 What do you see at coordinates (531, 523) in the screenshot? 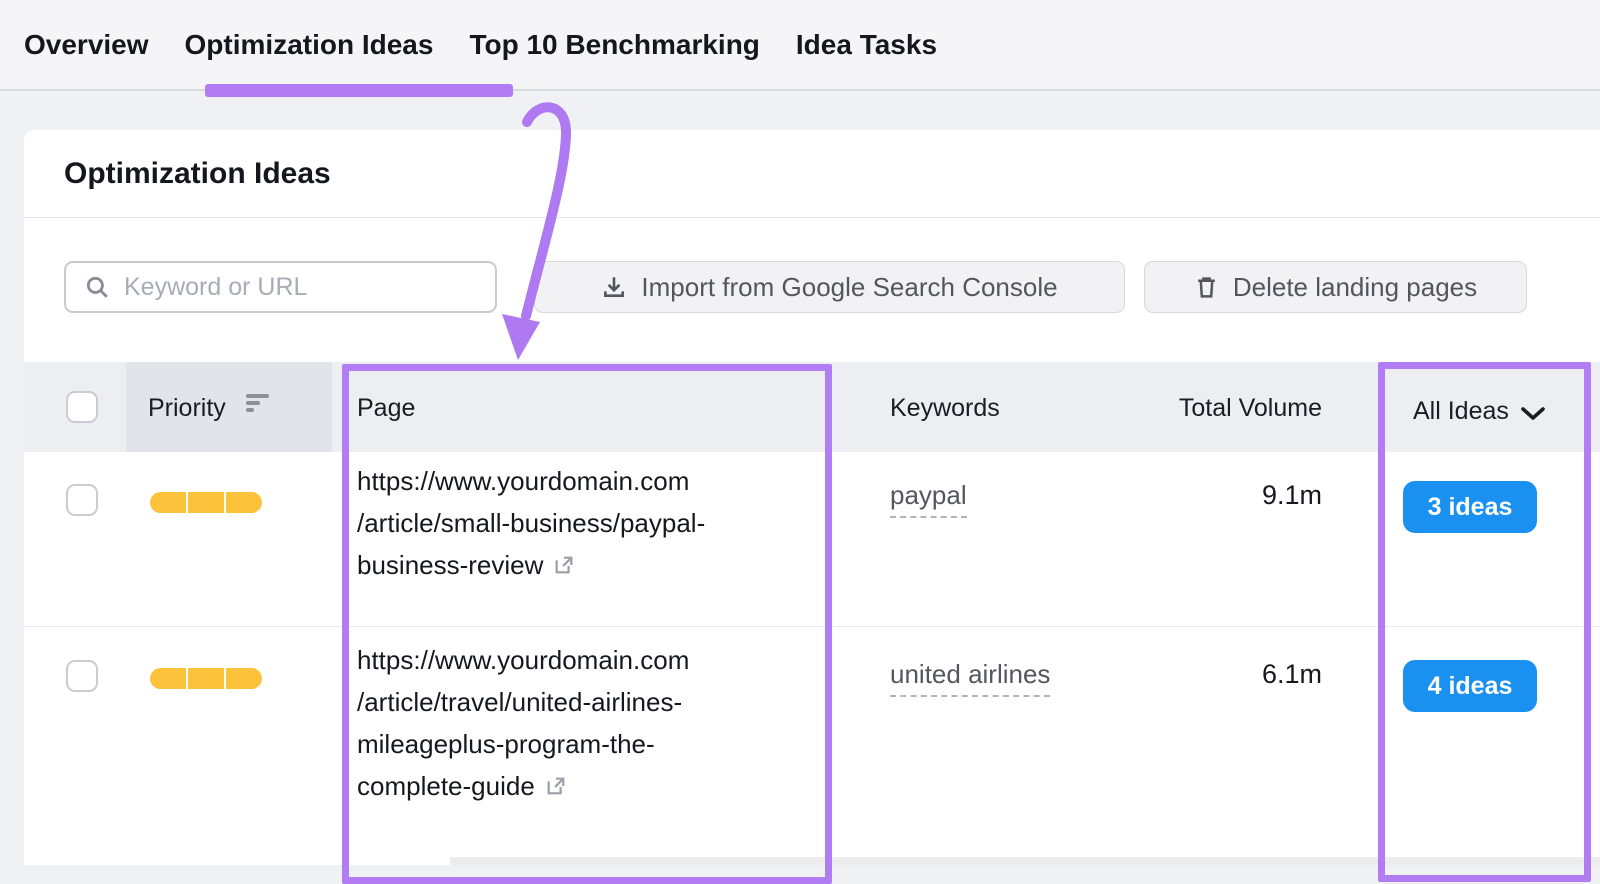
I see `page-url-line: /article/small-business/paypal-` at bounding box center [531, 523].